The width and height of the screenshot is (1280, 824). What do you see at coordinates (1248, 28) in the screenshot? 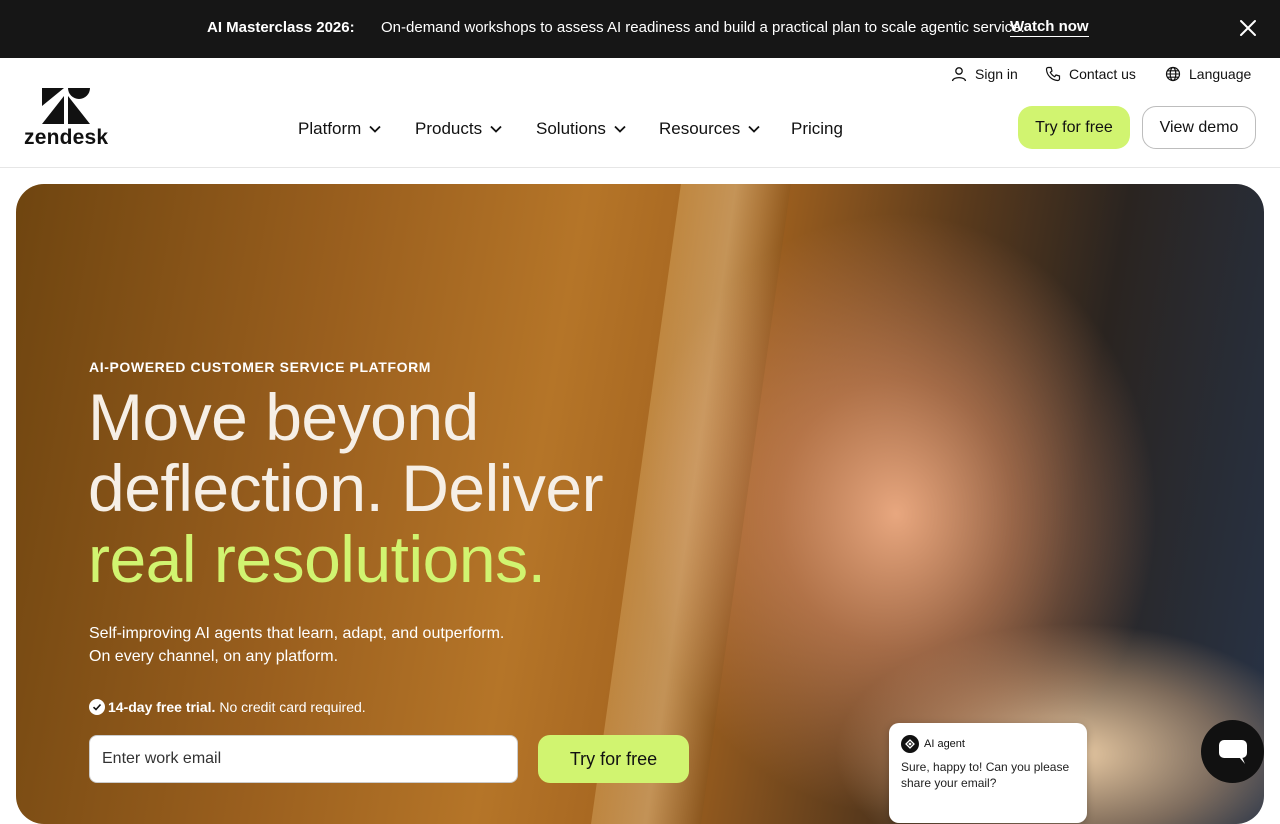
I see `close-icon` at bounding box center [1248, 28].